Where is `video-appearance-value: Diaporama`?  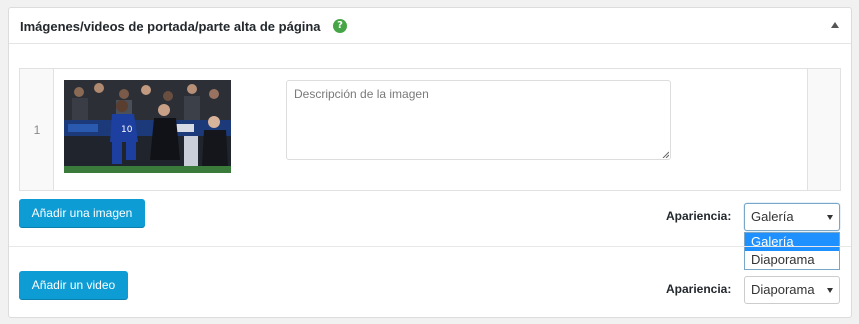
video-appearance-value: Diaporama is located at coordinates (783, 289).